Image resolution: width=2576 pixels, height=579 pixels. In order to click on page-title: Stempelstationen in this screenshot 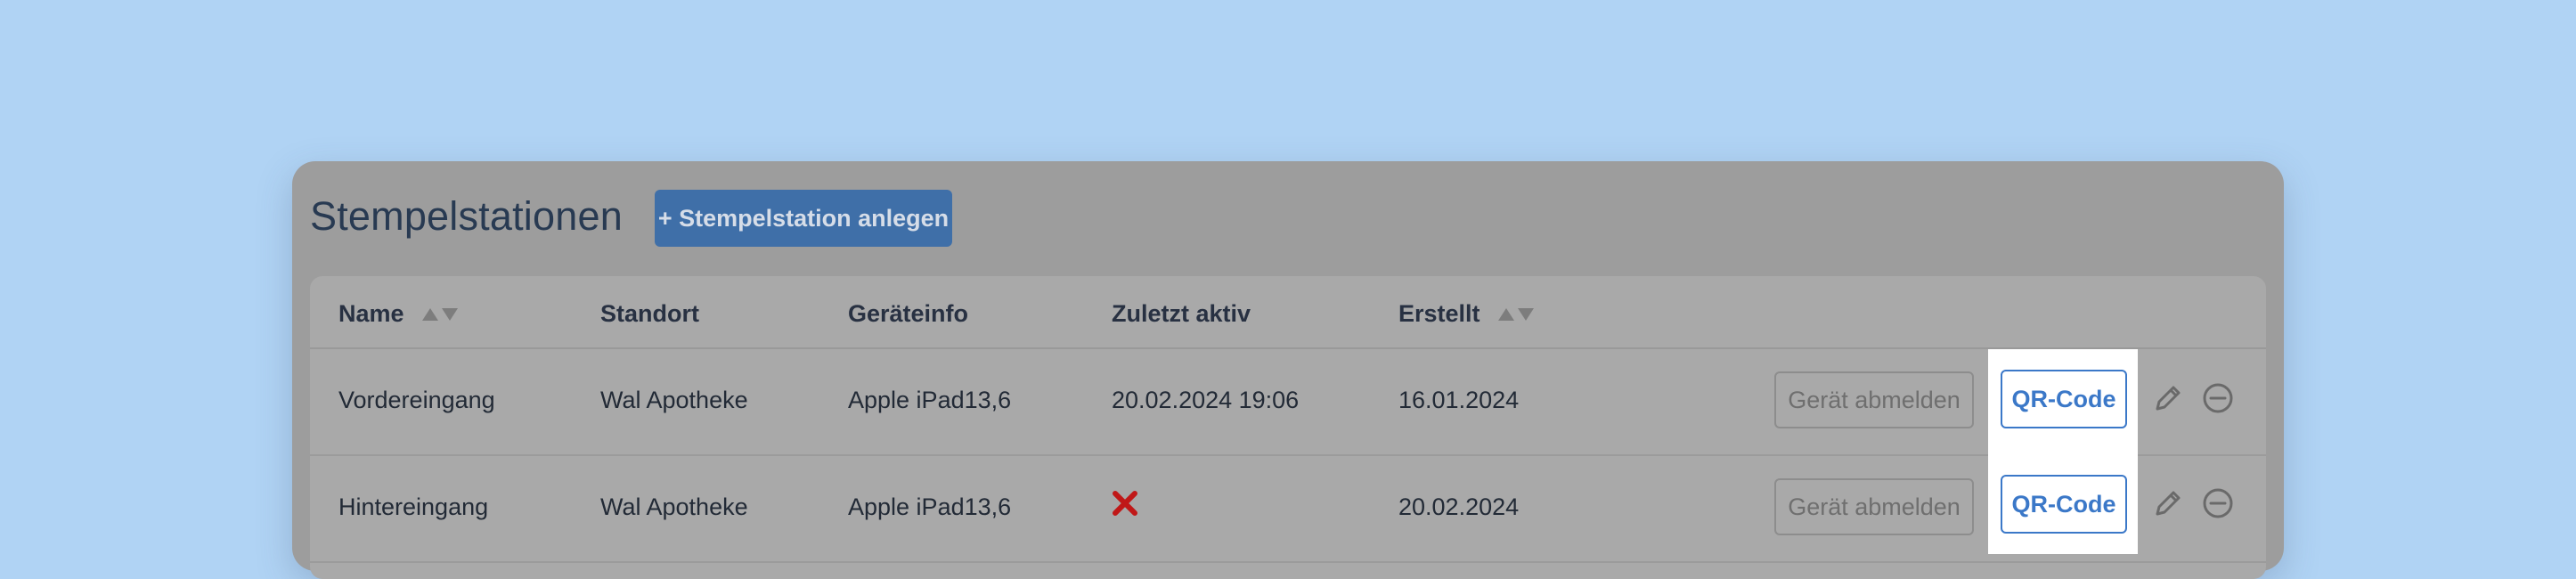, I will do `click(467, 216)`.